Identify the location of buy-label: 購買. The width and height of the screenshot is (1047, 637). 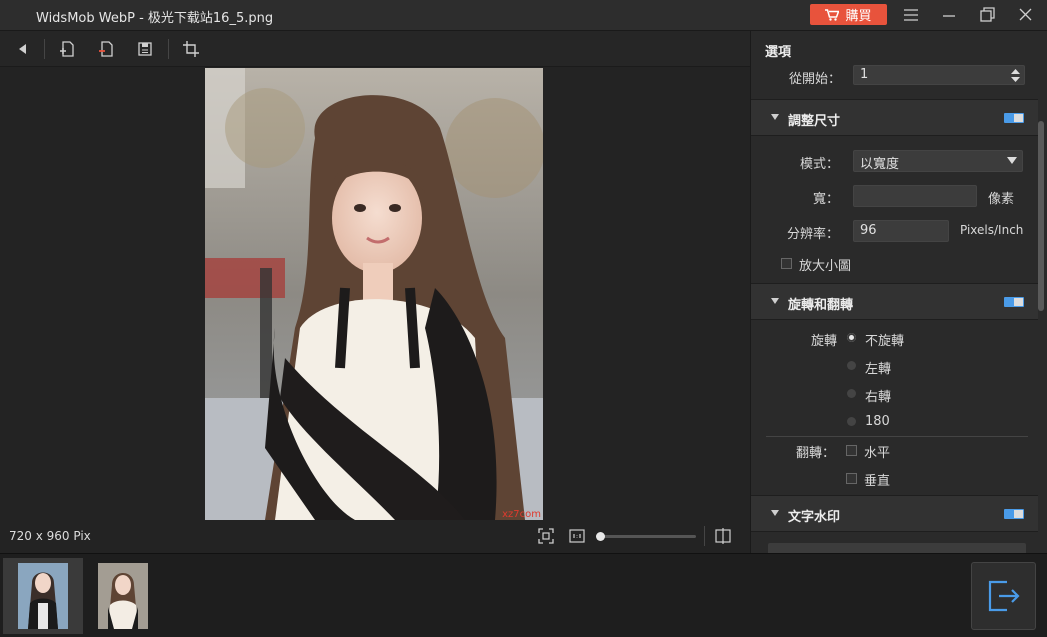
(858, 16).